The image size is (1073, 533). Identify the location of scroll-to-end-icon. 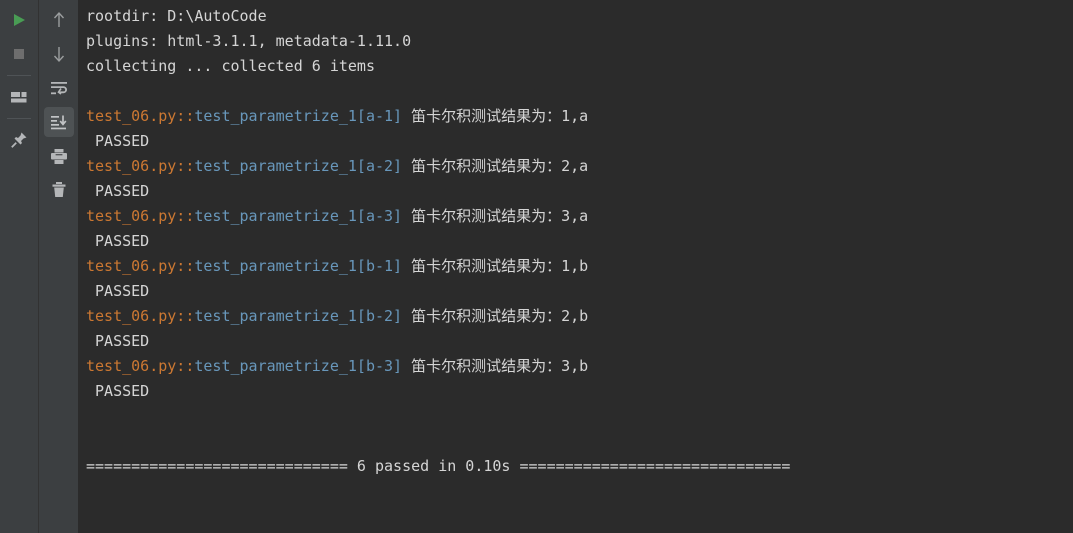
(59, 122).